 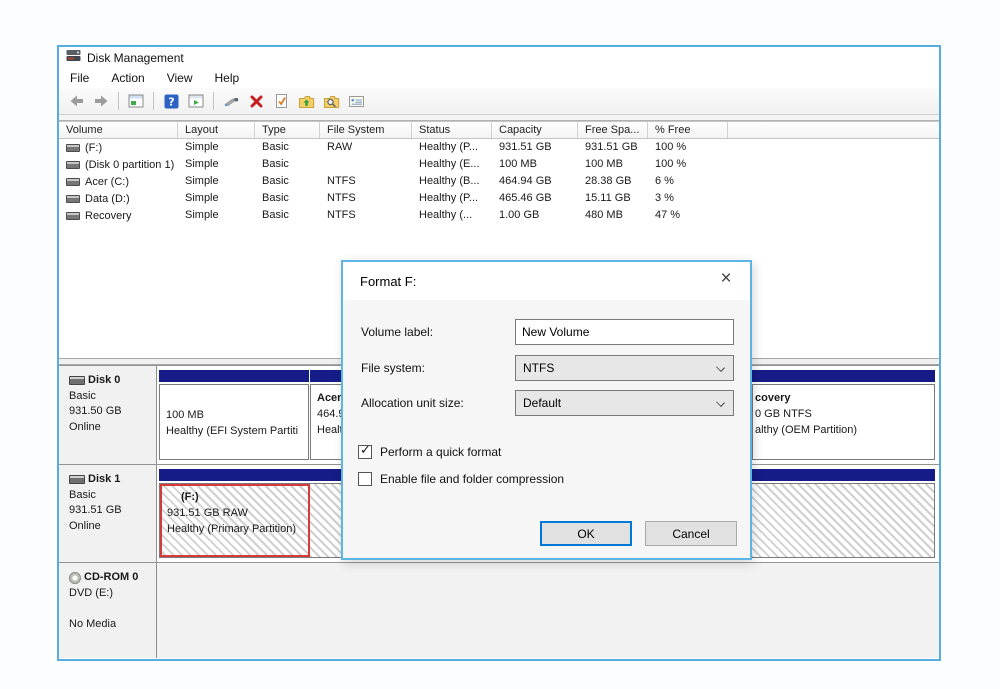 What do you see at coordinates (306, 101) in the screenshot?
I see `folder-up-icon` at bounding box center [306, 101].